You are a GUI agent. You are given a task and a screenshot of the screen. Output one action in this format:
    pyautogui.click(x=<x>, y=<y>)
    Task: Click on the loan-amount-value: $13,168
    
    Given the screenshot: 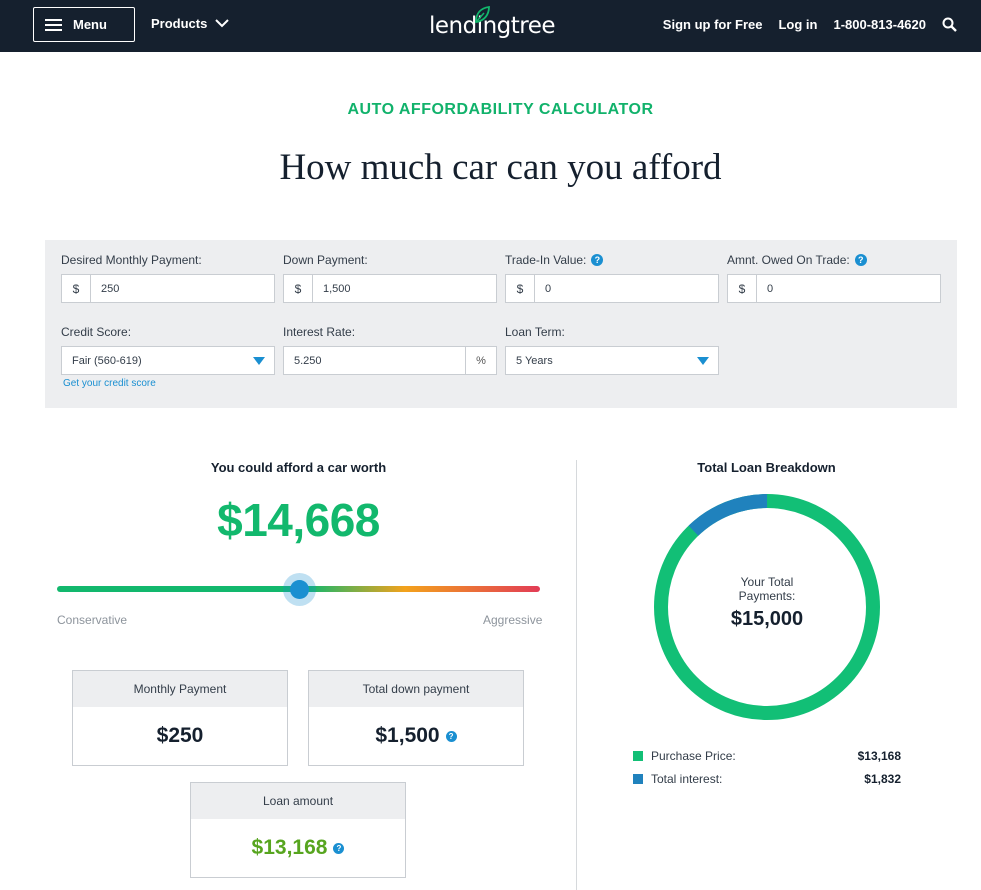 What is the action you would take?
    pyautogui.click(x=289, y=847)
    